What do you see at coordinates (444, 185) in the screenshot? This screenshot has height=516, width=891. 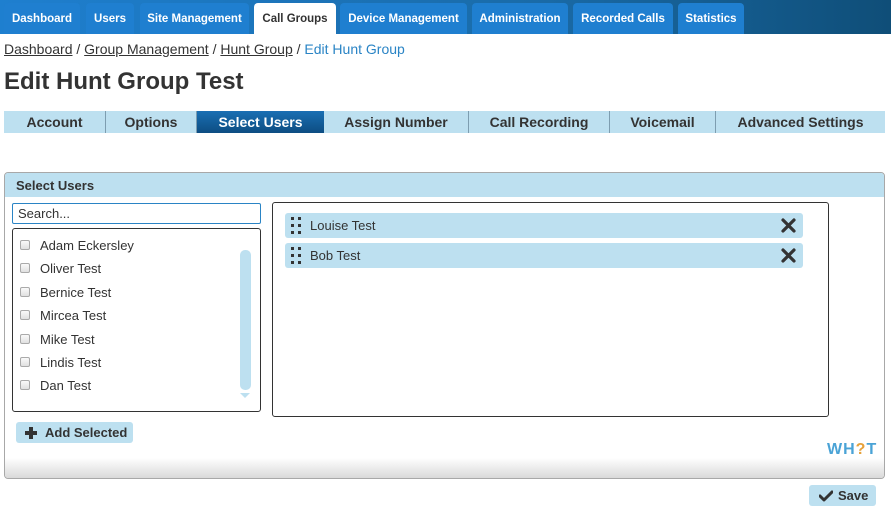 I see `panel-title: Select Users` at bounding box center [444, 185].